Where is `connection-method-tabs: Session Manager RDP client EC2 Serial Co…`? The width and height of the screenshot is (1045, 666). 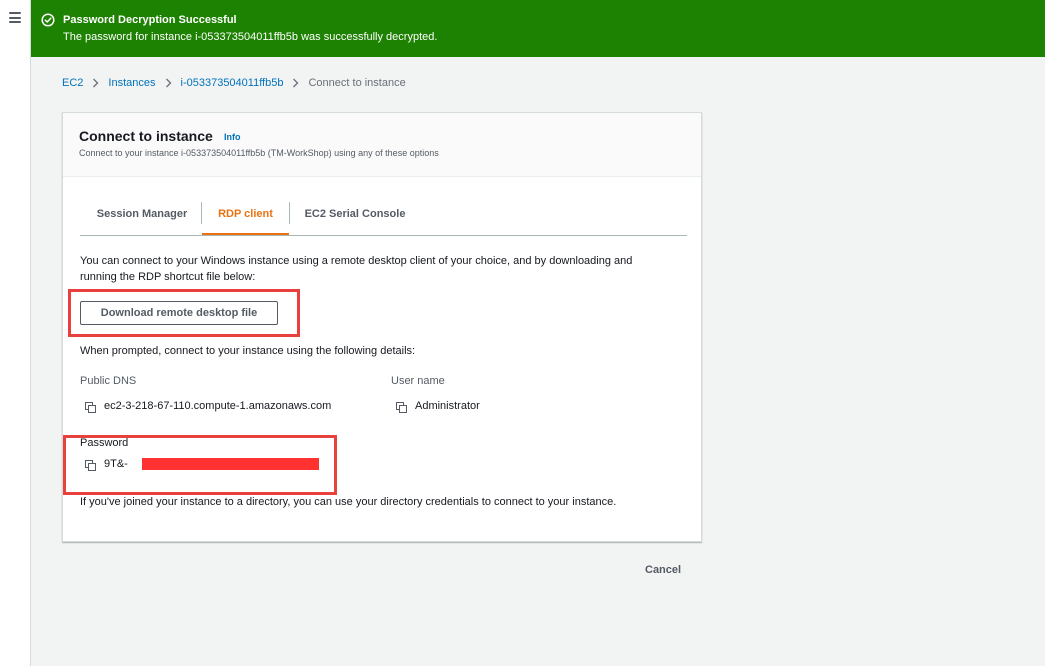
connection-method-tabs: Session Manager RDP client EC2 Serial Co… is located at coordinates (383, 217).